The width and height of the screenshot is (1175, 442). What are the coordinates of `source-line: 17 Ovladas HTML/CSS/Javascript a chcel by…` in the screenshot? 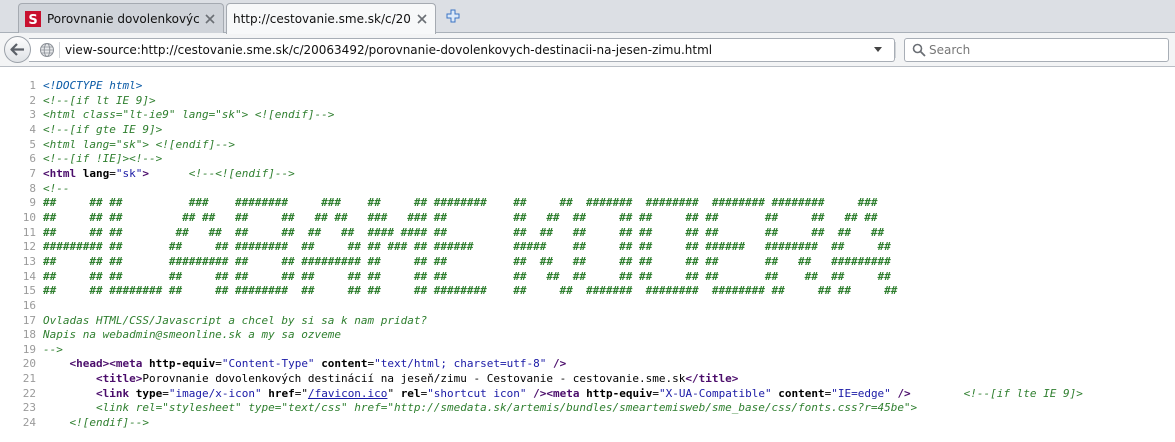 It's located at (587, 321).